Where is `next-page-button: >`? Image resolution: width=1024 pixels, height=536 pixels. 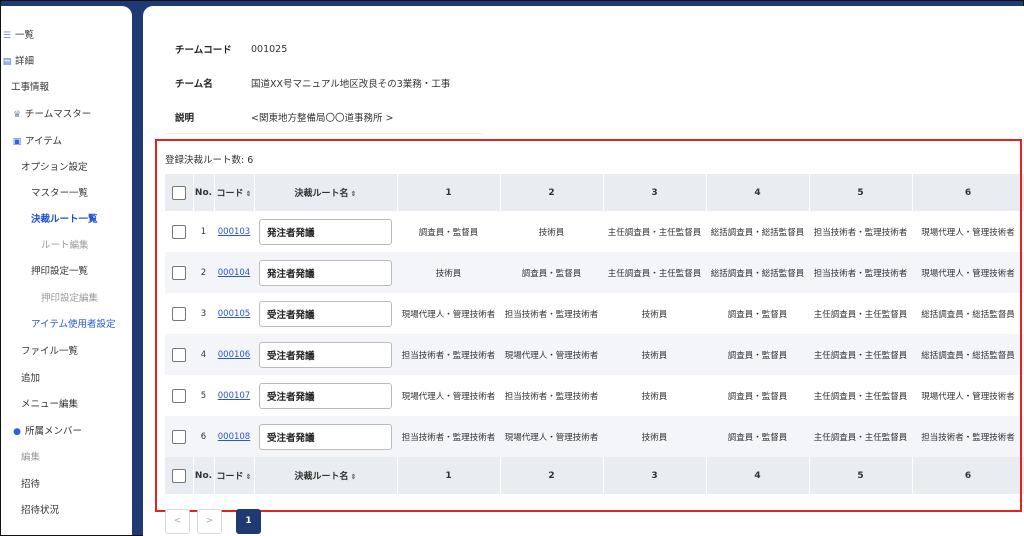 next-page-button: > is located at coordinates (209, 521).